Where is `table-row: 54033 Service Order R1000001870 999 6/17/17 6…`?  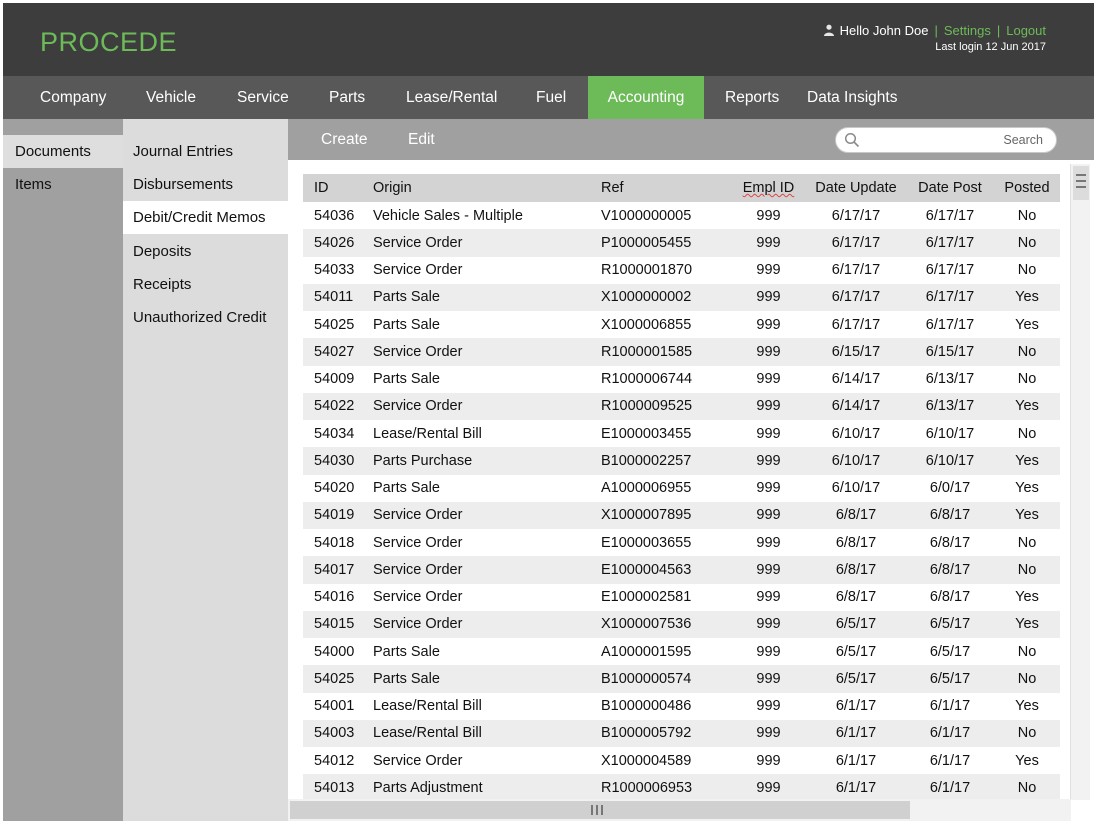 table-row: 54033 Service Order R1000001870 999 6/17/17 6… is located at coordinates (681, 270).